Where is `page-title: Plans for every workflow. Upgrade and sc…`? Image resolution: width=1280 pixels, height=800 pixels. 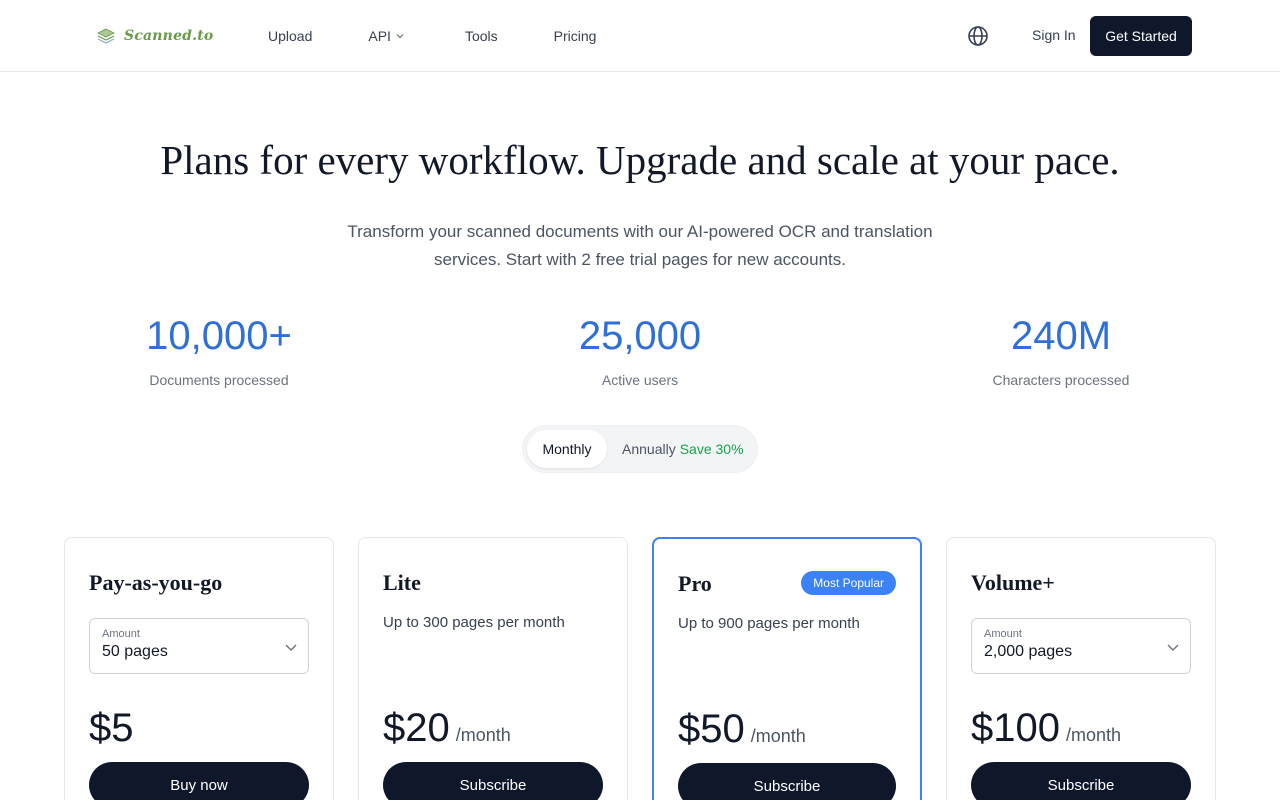
page-title: Plans for every workflow. Upgrade and sc… is located at coordinates (640, 160).